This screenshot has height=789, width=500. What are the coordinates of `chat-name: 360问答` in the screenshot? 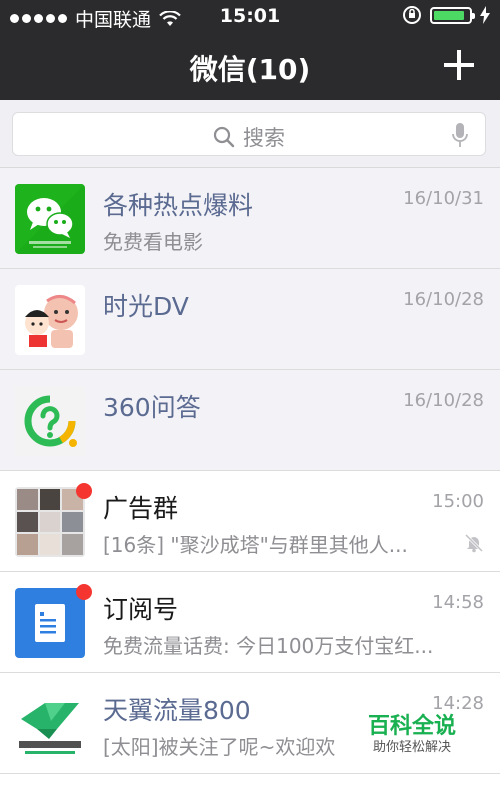 It's located at (152, 407).